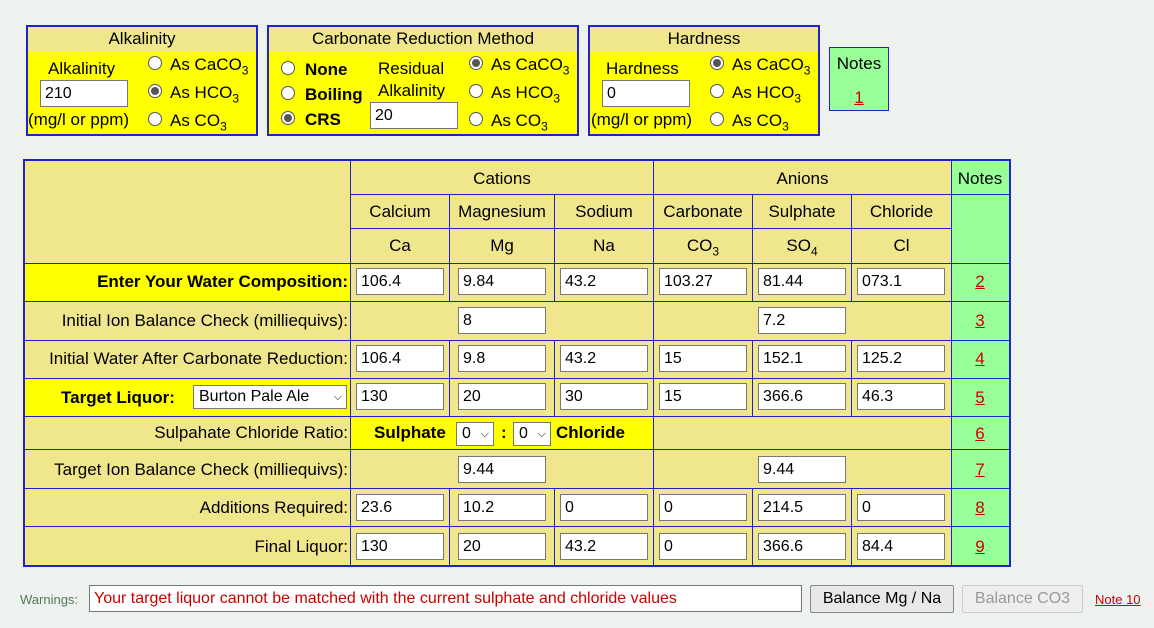  I want to click on balance-mg-na-button: Balance Mg / Na, so click(882, 599).